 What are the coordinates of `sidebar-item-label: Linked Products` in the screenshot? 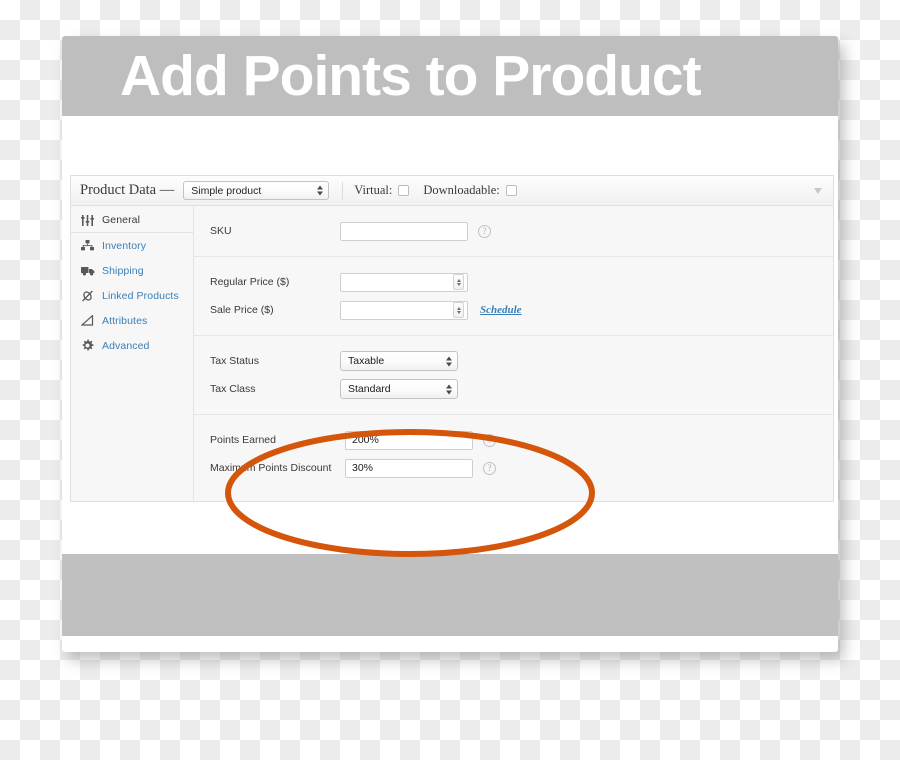 It's located at (140, 295).